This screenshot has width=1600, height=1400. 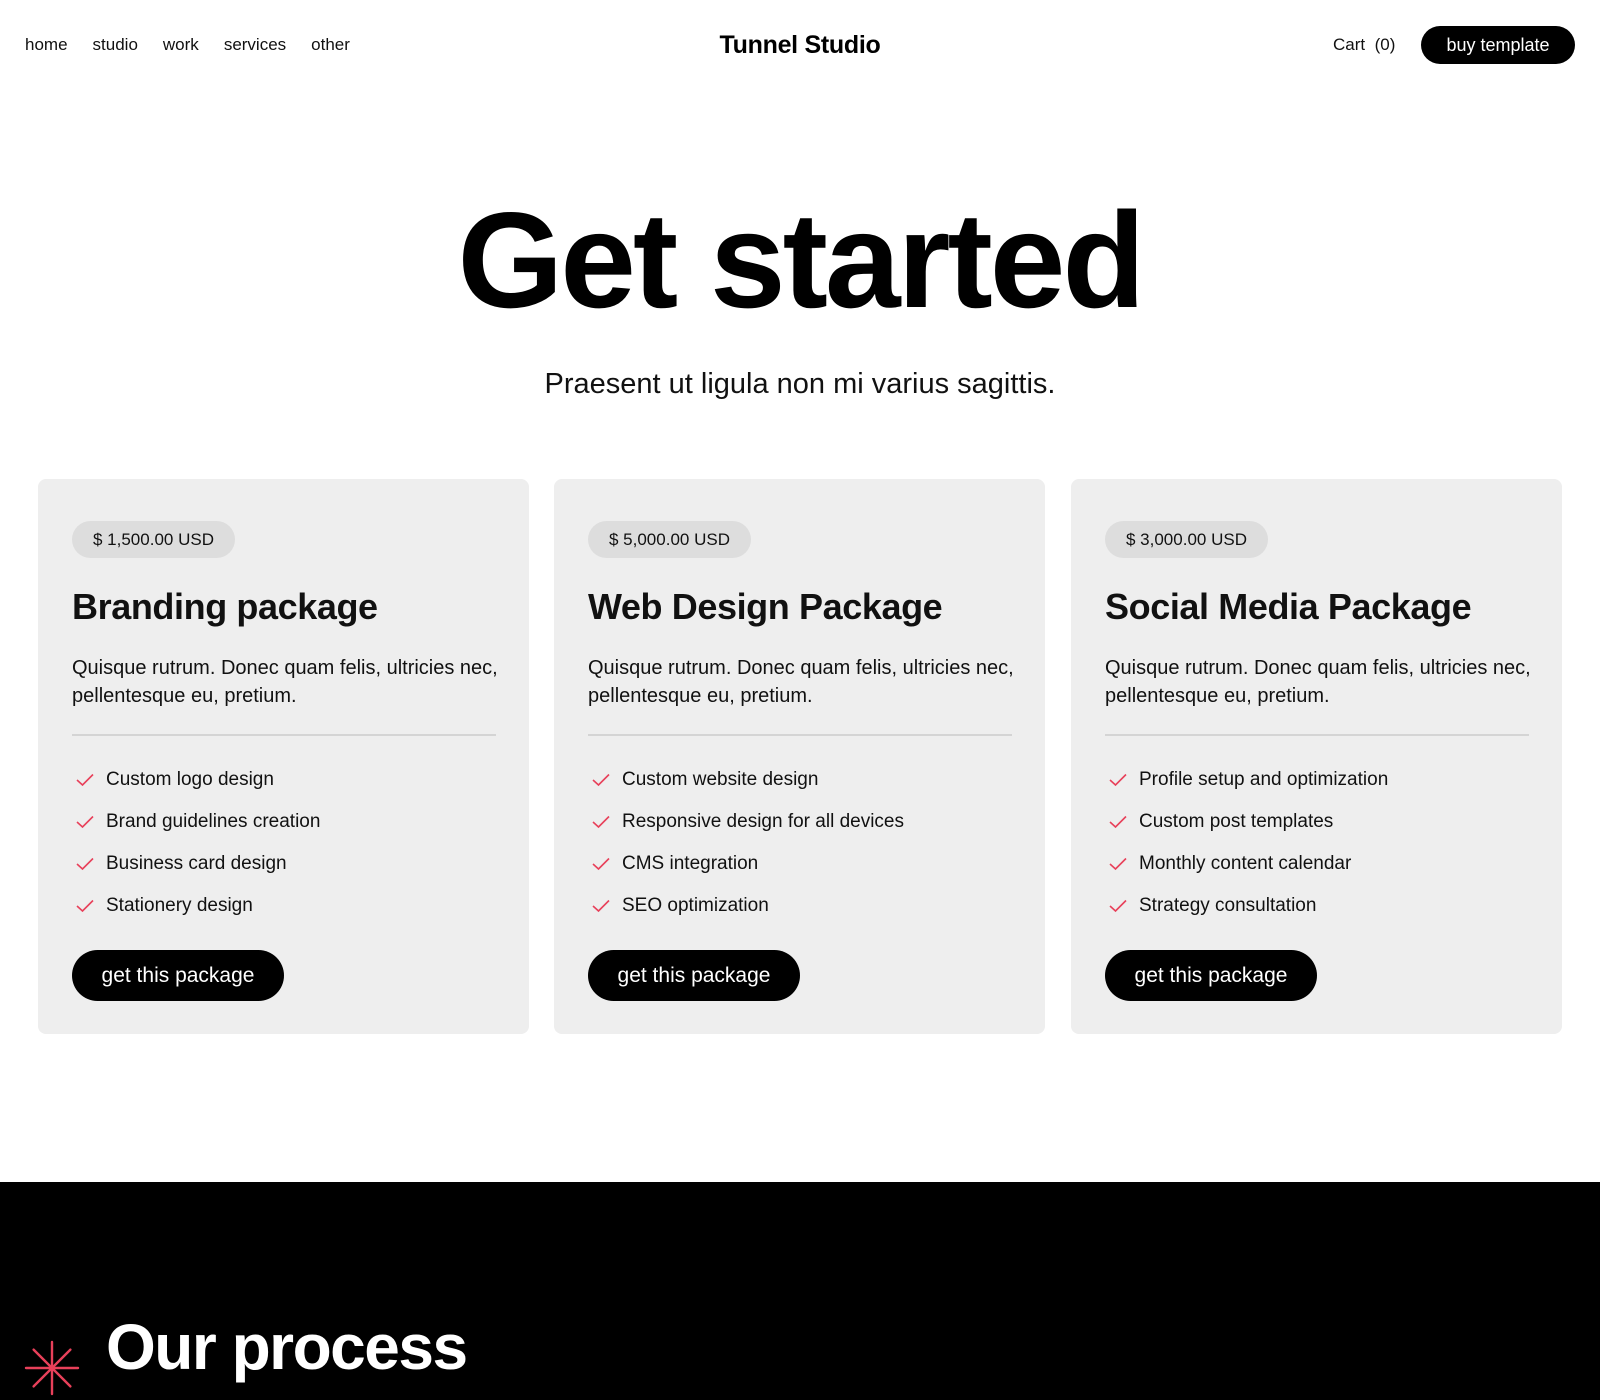 What do you see at coordinates (213, 821) in the screenshot?
I see `feature-label: Brand guidelines creation` at bounding box center [213, 821].